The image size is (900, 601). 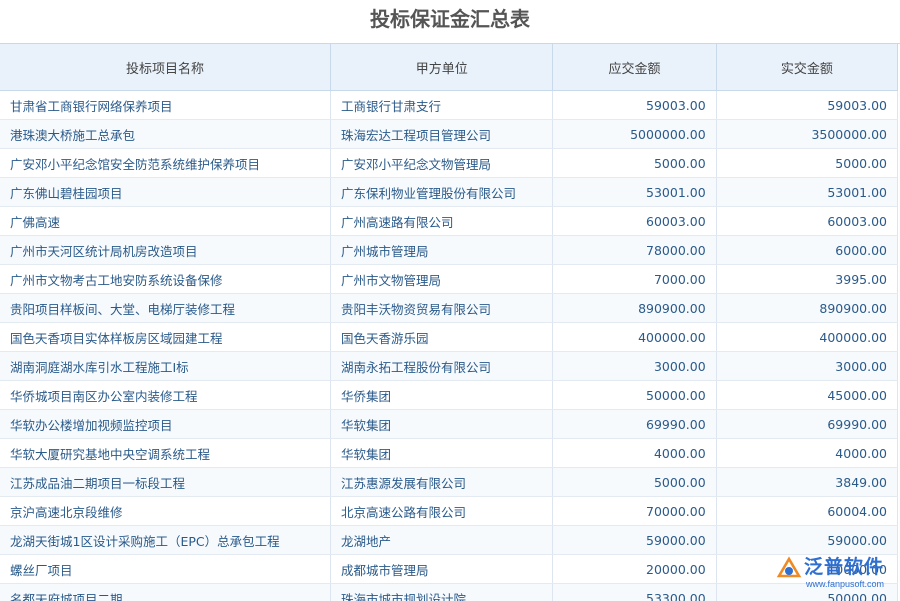 I want to click on cell-project-name: 港珠澳大桥施工总承包, so click(x=165, y=134).